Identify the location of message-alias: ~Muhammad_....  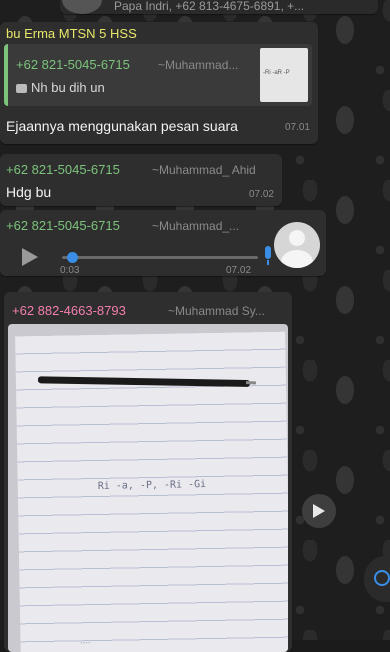
(196, 226).